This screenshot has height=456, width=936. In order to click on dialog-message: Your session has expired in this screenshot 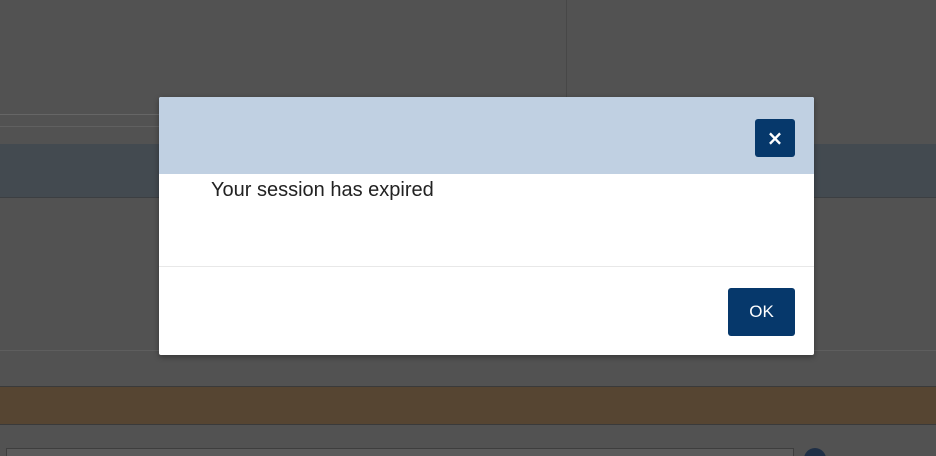, I will do `click(322, 190)`.